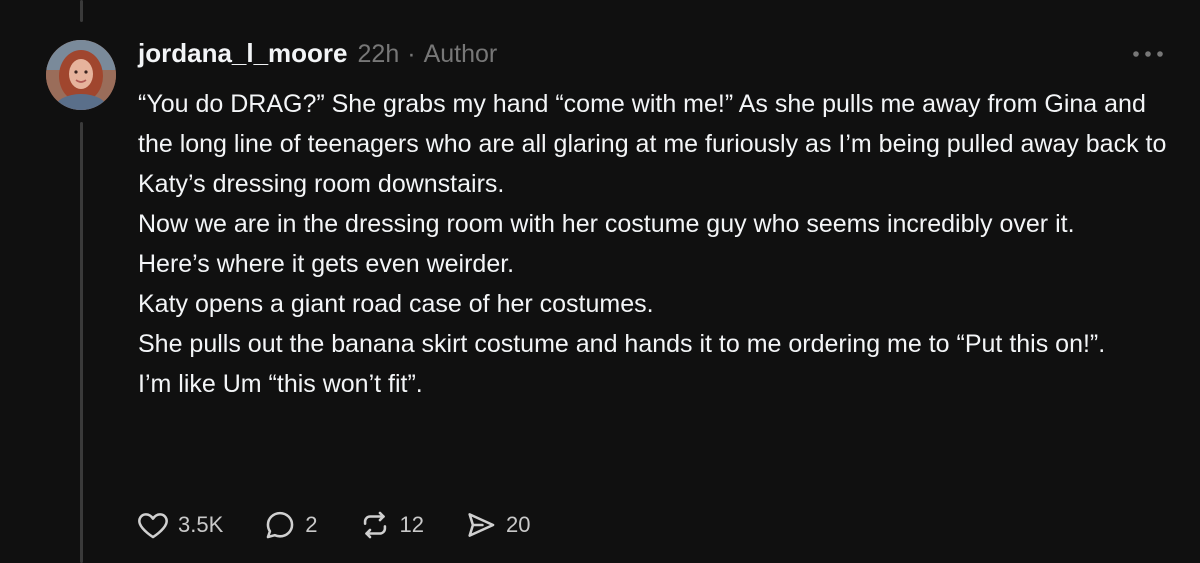  What do you see at coordinates (280, 525) in the screenshot?
I see `speech-bubble-icon` at bounding box center [280, 525].